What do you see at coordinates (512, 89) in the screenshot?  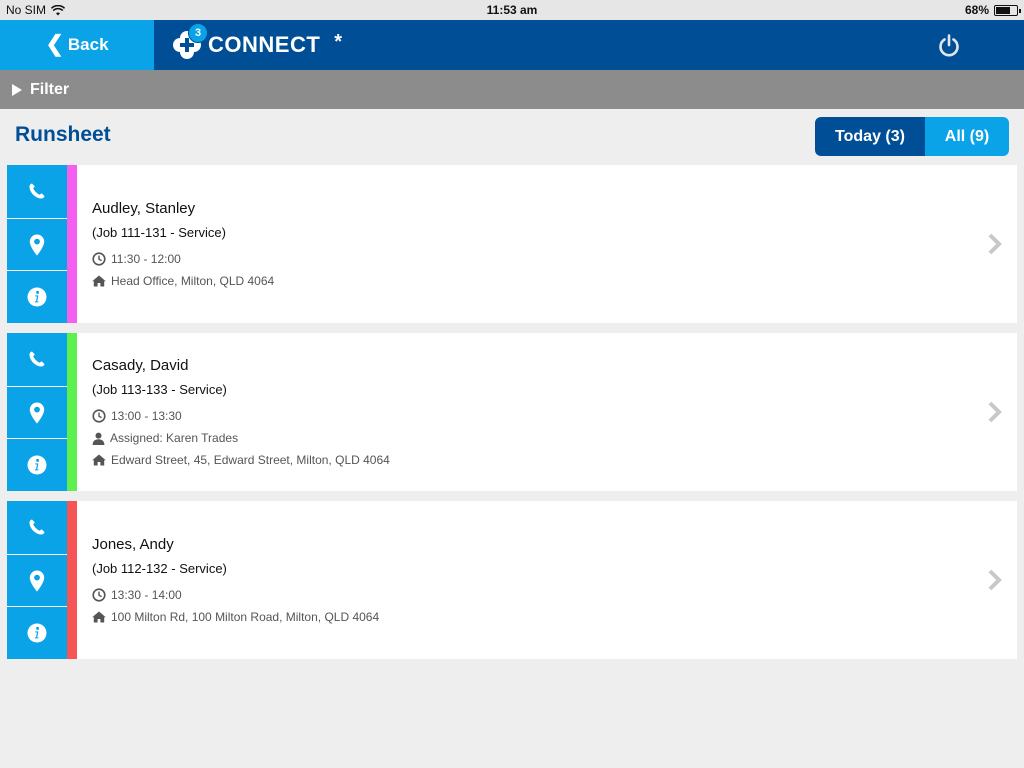 I see `filter-toggle: Filter` at bounding box center [512, 89].